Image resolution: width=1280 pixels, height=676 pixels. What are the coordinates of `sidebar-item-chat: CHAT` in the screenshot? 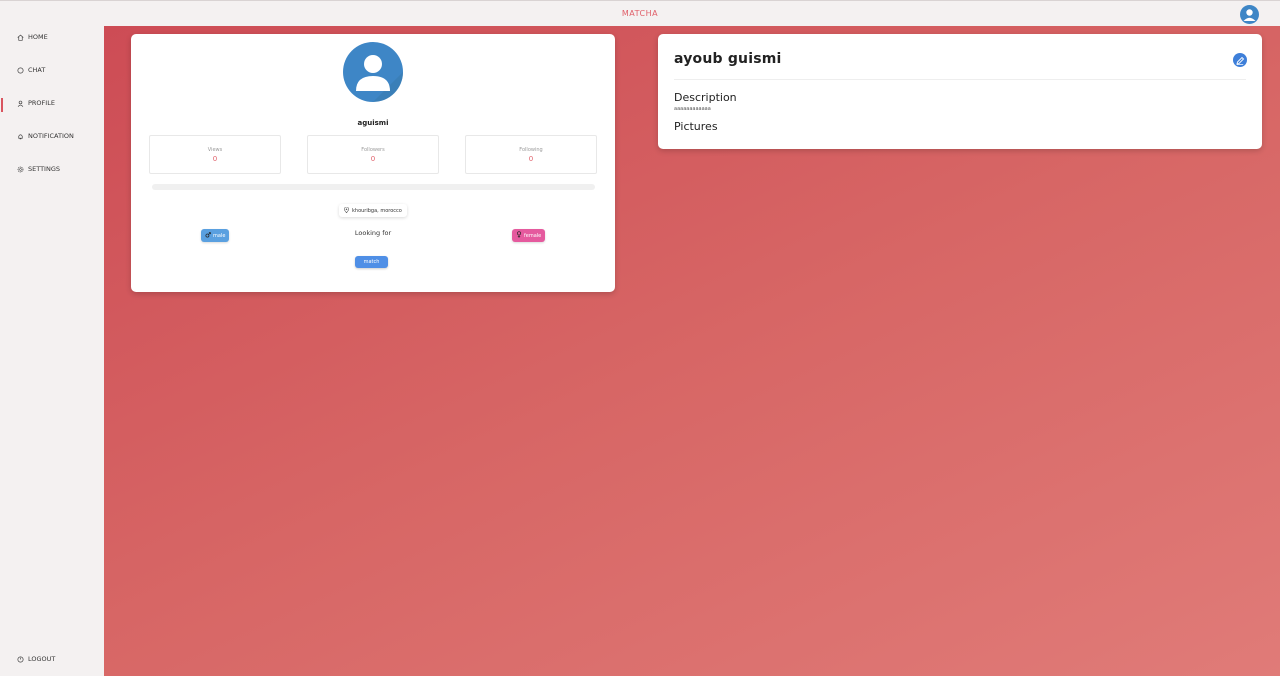 It's located at (31, 70).